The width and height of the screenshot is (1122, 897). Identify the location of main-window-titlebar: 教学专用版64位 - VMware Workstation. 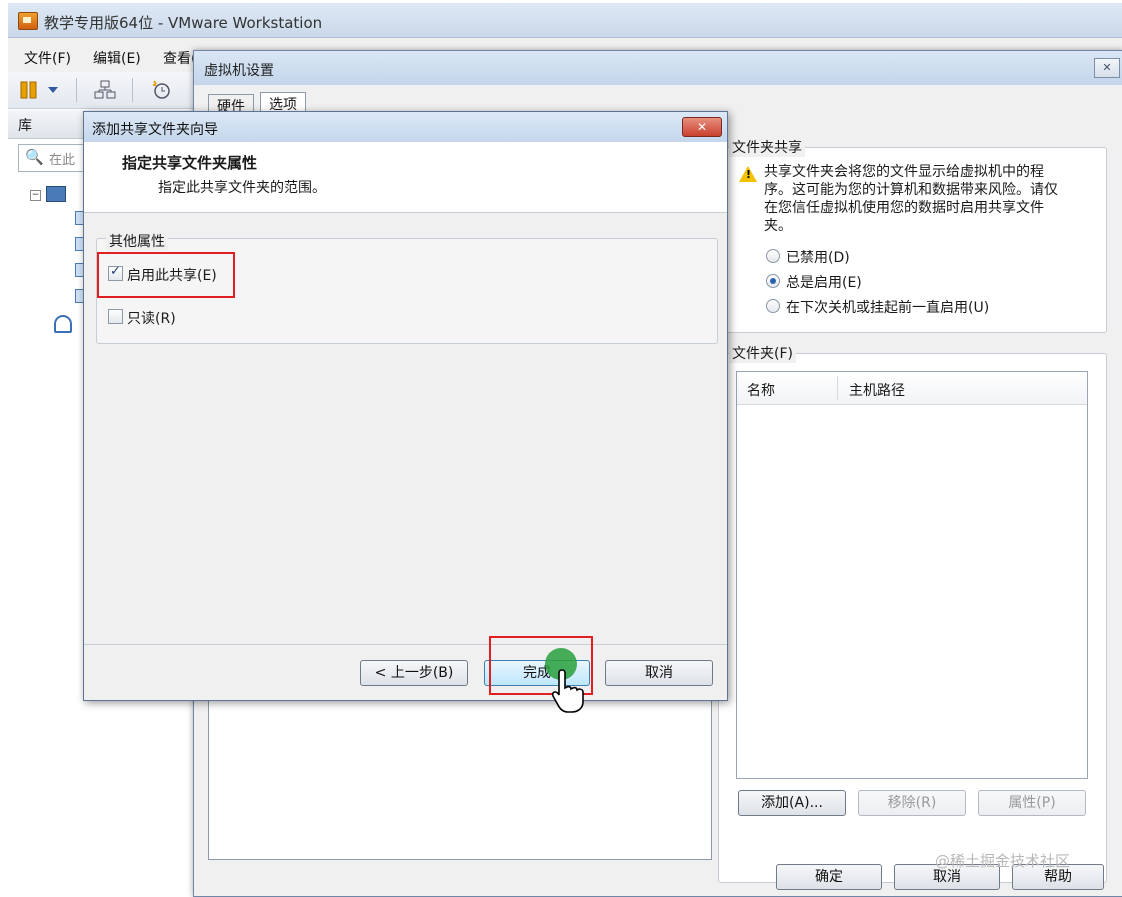
(565, 20).